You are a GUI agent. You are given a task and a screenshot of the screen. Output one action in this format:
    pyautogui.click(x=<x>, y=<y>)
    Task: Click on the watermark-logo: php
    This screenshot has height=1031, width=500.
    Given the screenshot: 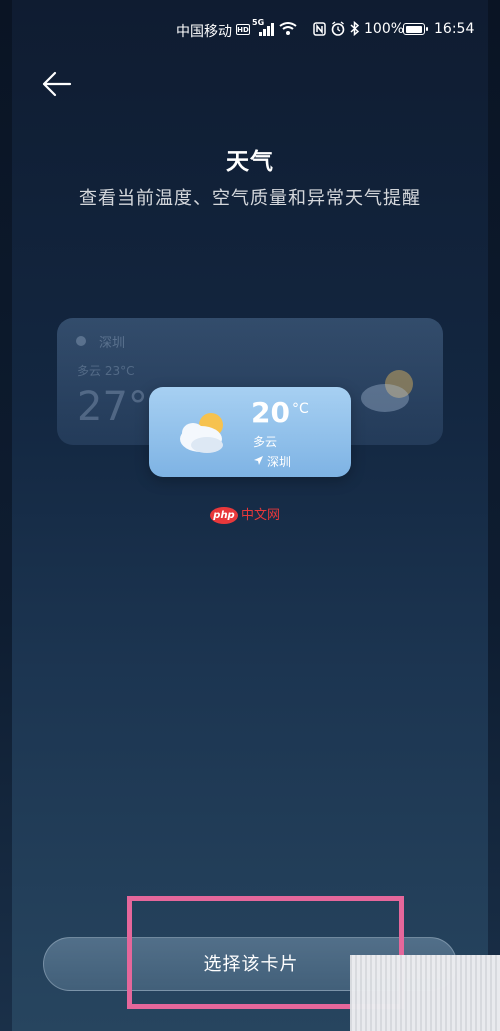 What is the action you would take?
    pyautogui.click(x=224, y=515)
    